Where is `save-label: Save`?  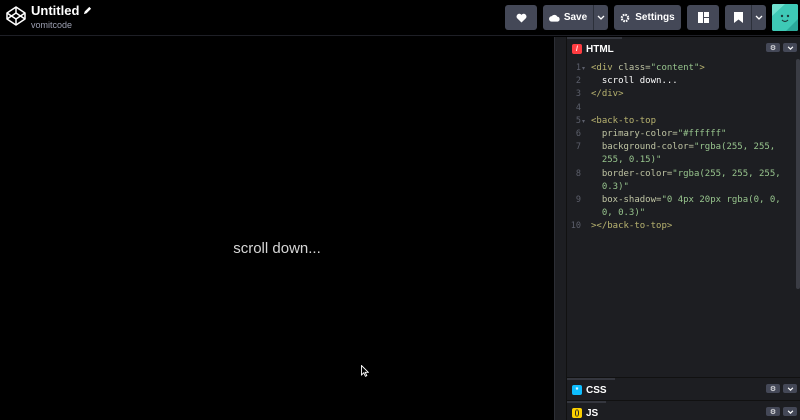
save-label: Save is located at coordinates (575, 17).